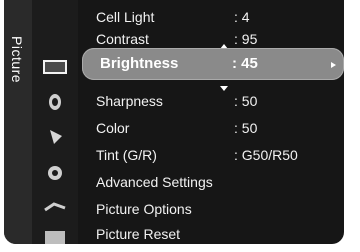 This screenshot has width=360, height=252. I want to click on sidebar: Picture, so click(18, 122).